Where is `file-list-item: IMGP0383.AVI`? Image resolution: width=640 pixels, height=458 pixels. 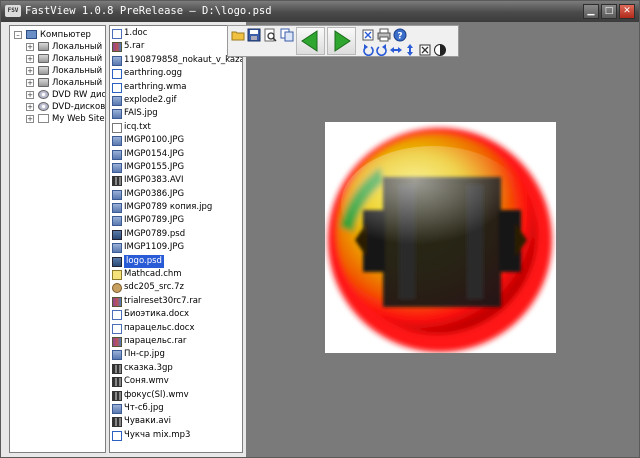 file-list-item: IMGP0383.AVI is located at coordinates (176, 180).